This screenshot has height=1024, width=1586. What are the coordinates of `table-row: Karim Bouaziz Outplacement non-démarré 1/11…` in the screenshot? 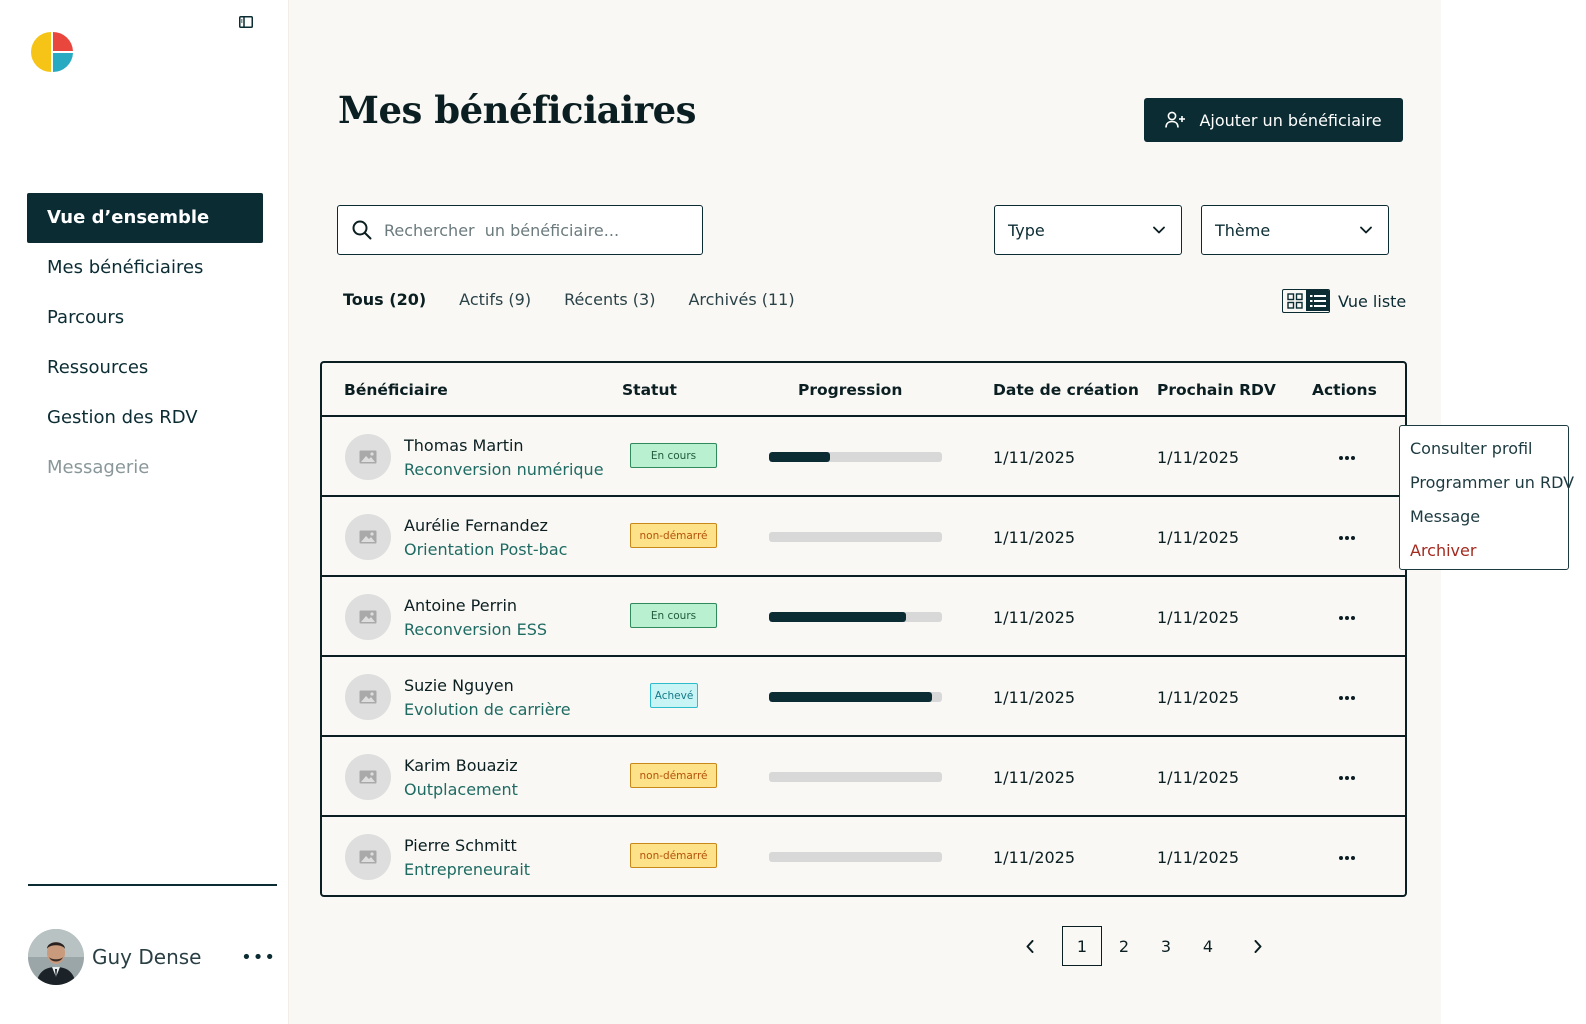 It's located at (863, 777).